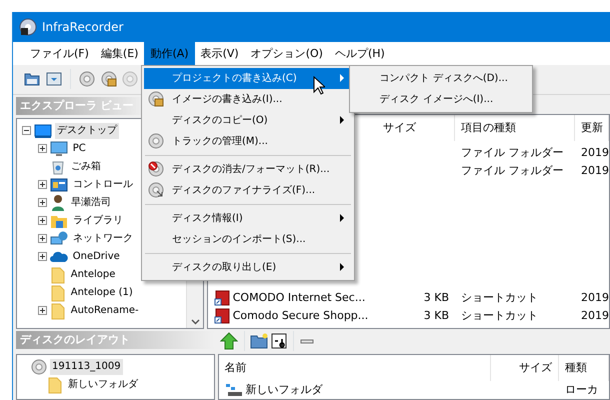 This screenshot has width=610, height=400. Describe the element at coordinates (103, 384) in the screenshot. I see `tree-item: 新しいフォルダ` at that location.